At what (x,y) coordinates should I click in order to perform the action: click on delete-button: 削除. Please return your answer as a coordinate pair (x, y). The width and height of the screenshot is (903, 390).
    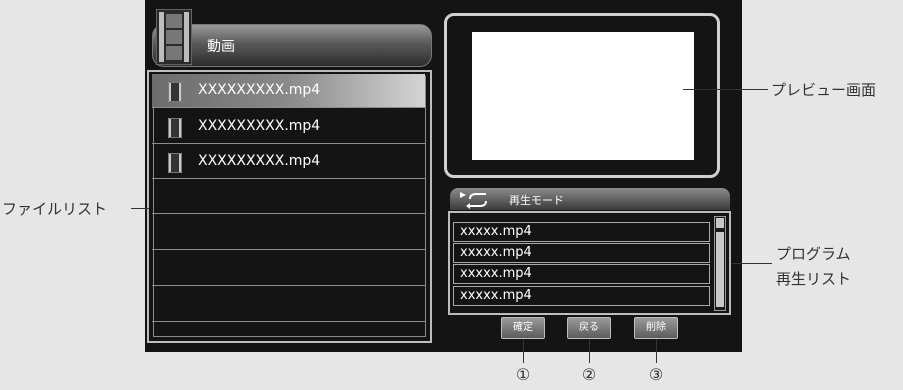
    Looking at the image, I should click on (656, 328).